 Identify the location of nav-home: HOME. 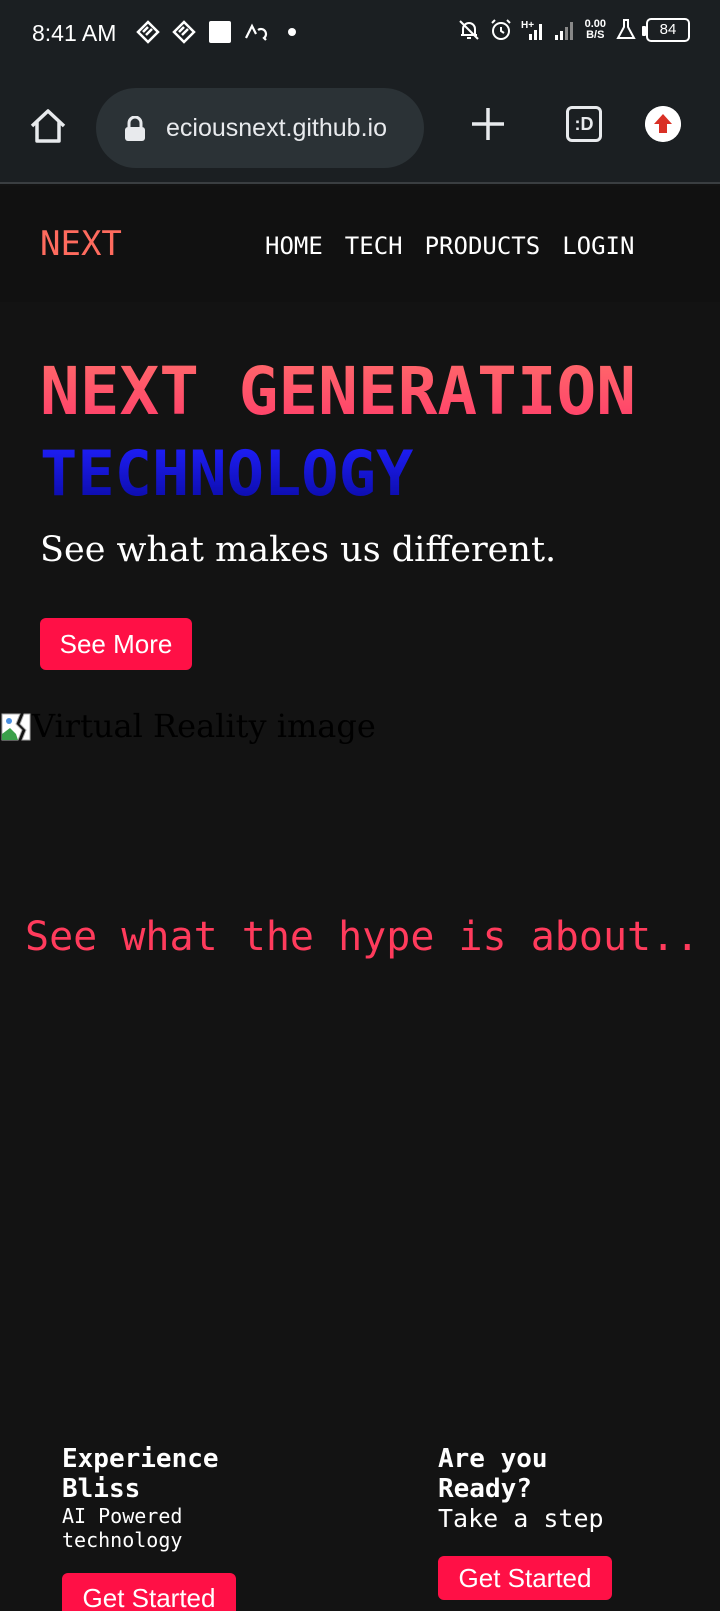
(294, 246).